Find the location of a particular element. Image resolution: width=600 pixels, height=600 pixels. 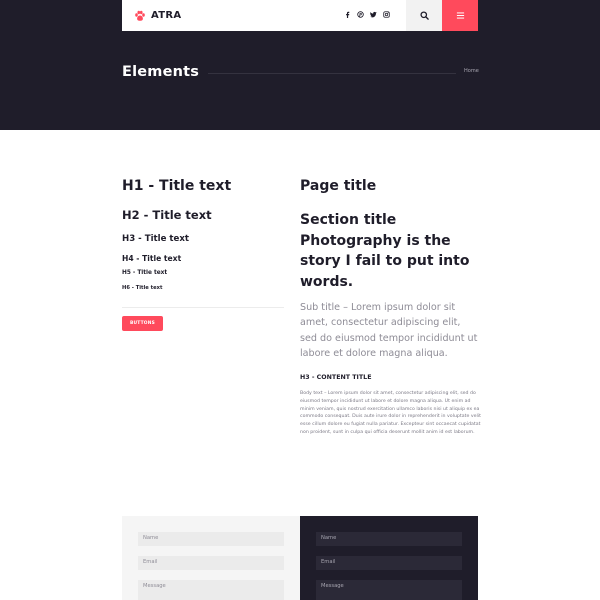

navbar: ATRA is located at coordinates (300, 15).